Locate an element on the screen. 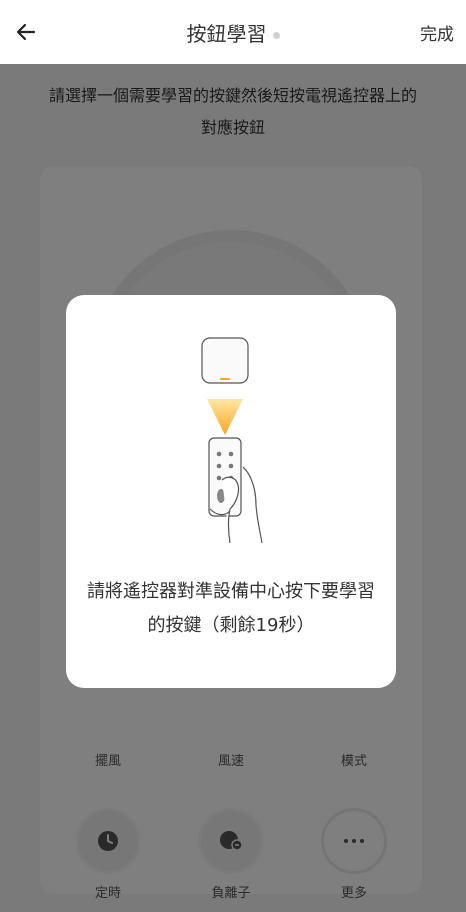 The height and width of the screenshot is (912, 466). remote-learning-illustration is located at coordinates (232, 440).